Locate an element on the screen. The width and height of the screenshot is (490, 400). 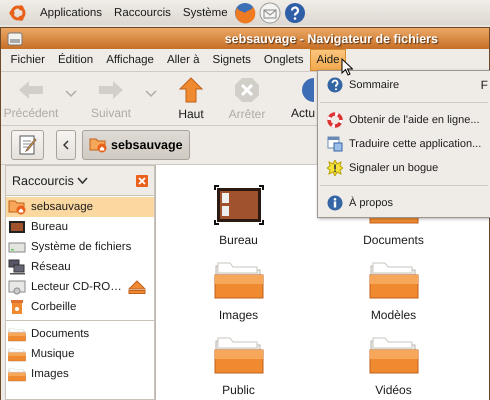
document-window-icon is located at coordinates (335, 144).